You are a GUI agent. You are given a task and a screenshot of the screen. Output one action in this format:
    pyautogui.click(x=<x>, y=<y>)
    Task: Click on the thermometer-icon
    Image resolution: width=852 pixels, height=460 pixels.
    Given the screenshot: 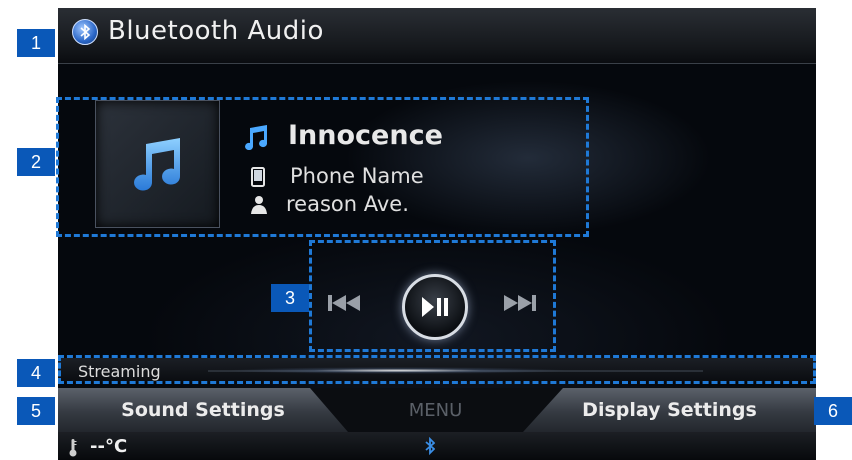 What is the action you would take?
    pyautogui.click(x=73, y=449)
    